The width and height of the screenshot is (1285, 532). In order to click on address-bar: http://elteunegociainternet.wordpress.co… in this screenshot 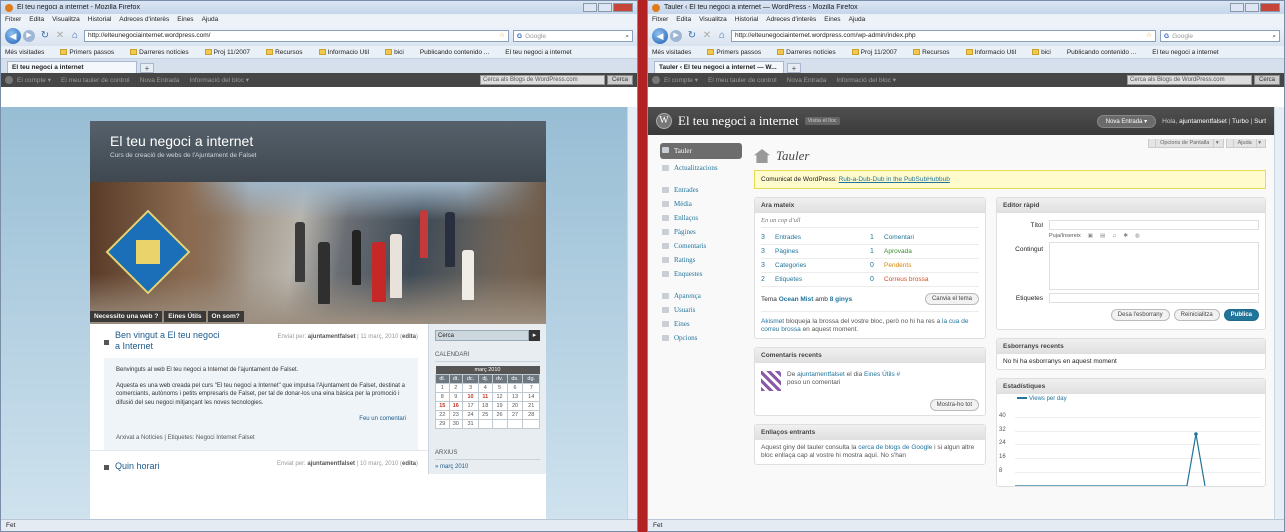, I will do `click(943, 35)`.